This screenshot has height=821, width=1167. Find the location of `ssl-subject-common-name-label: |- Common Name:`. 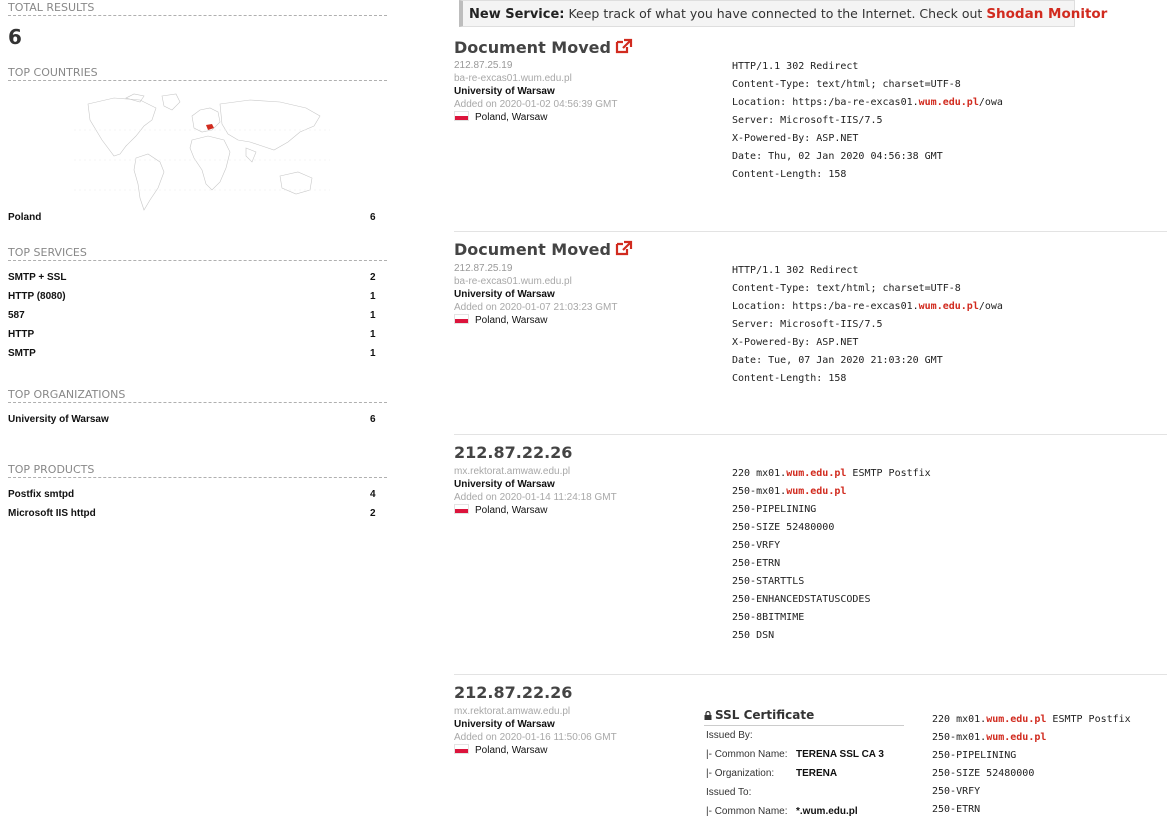

ssl-subject-common-name-label: |- Common Name: is located at coordinates (747, 811).